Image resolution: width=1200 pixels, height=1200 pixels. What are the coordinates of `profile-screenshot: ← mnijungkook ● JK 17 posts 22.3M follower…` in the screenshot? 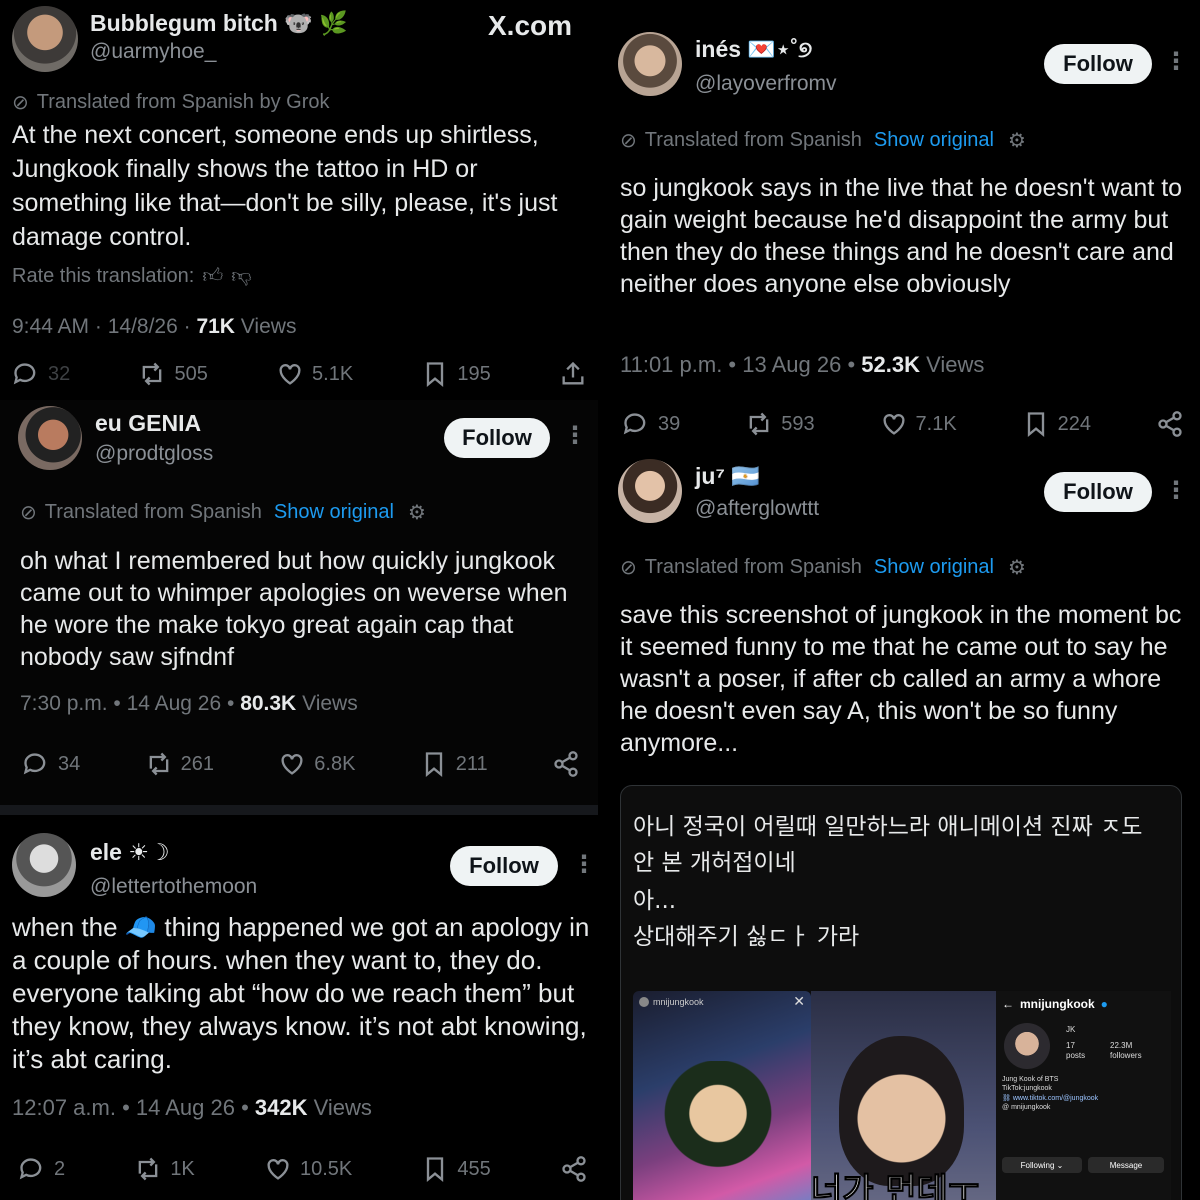 It's located at (1083, 1095).